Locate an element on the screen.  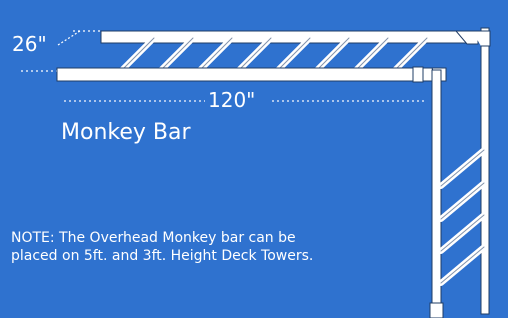
front-rail-bracket is located at coordinates (418, 74).